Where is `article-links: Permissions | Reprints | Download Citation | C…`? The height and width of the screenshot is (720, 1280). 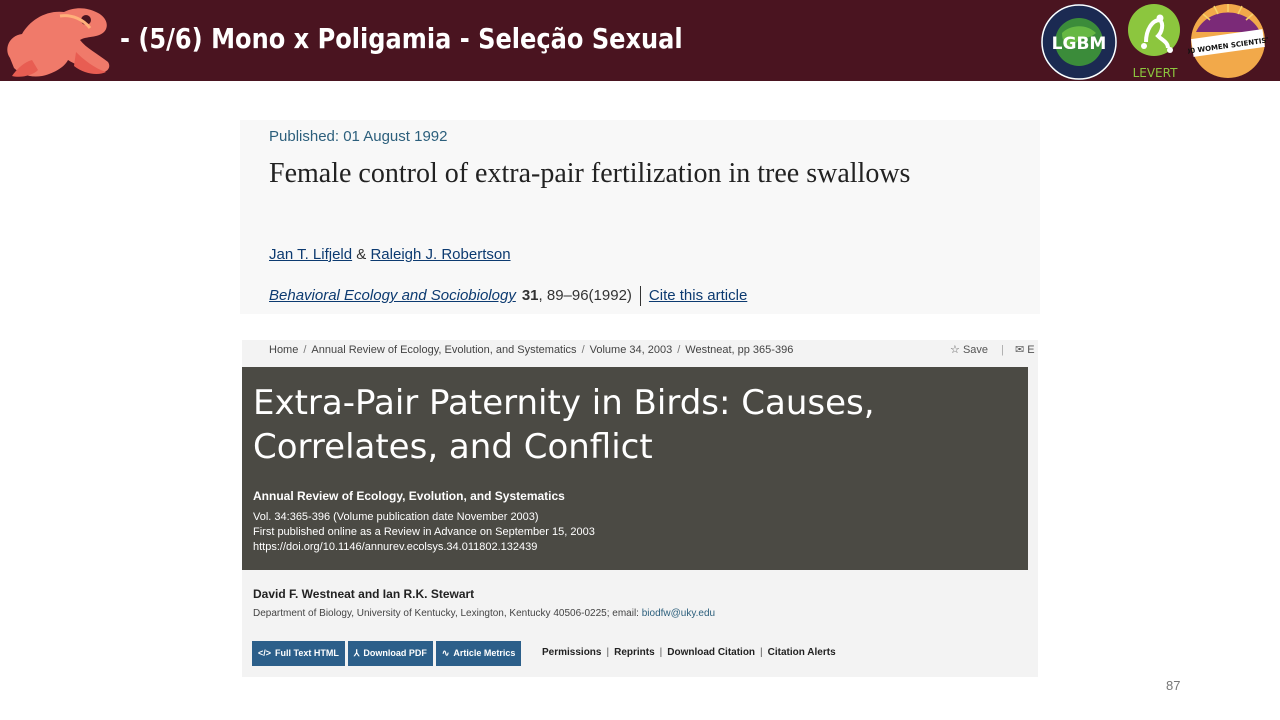 article-links: Permissions | Reprints | Download Citation | C… is located at coordinates (689, 652).